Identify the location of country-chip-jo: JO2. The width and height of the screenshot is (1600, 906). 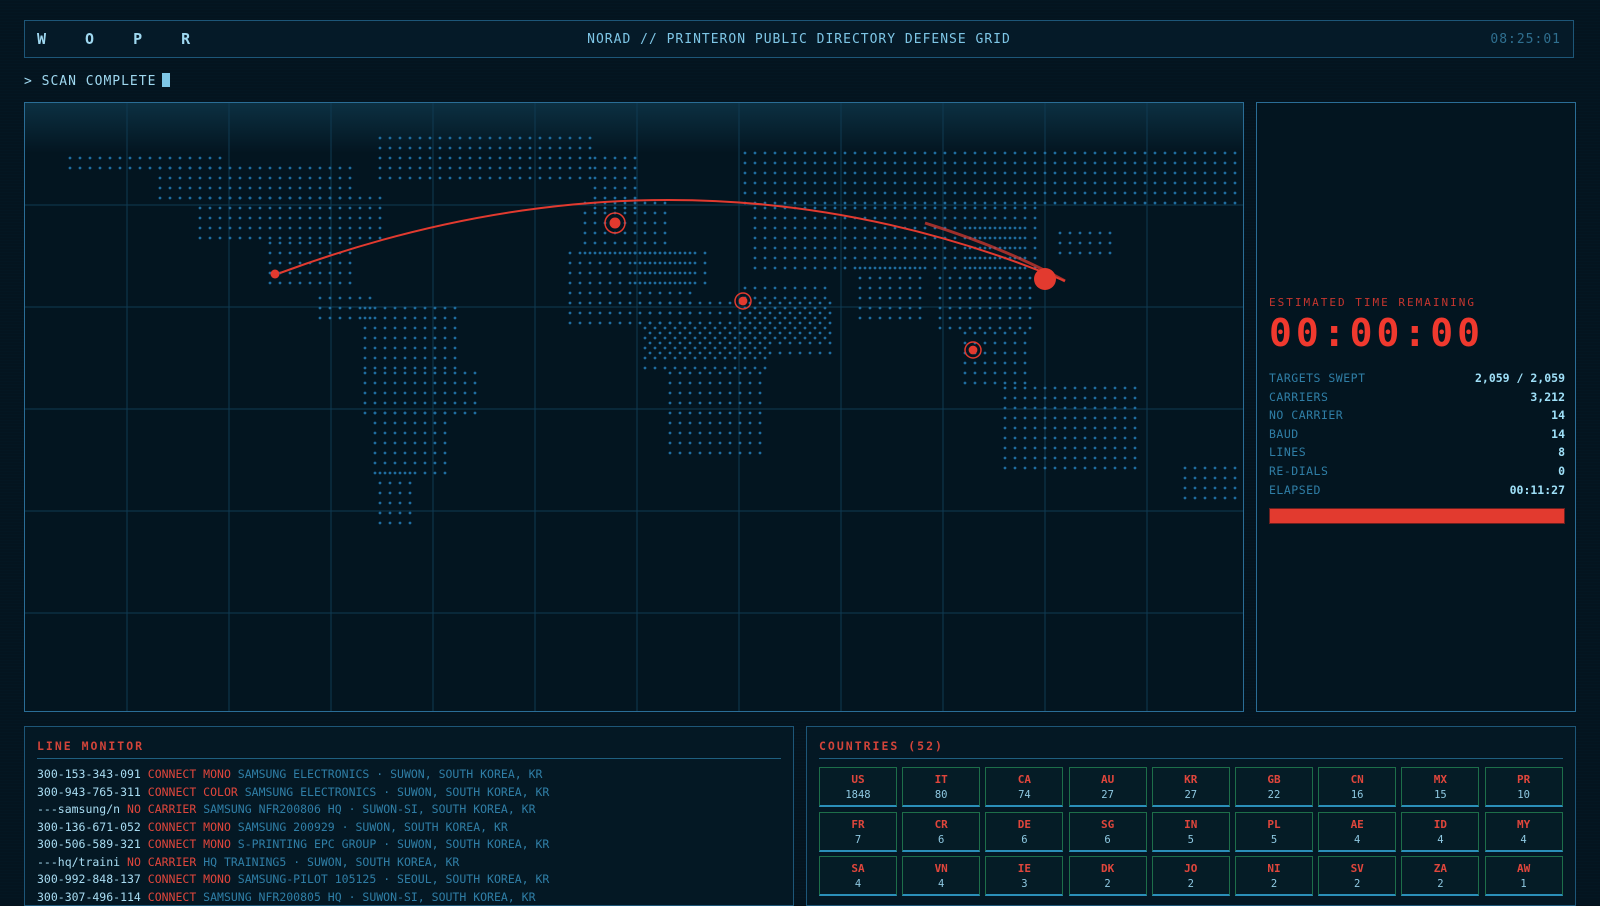
(1191, 876).